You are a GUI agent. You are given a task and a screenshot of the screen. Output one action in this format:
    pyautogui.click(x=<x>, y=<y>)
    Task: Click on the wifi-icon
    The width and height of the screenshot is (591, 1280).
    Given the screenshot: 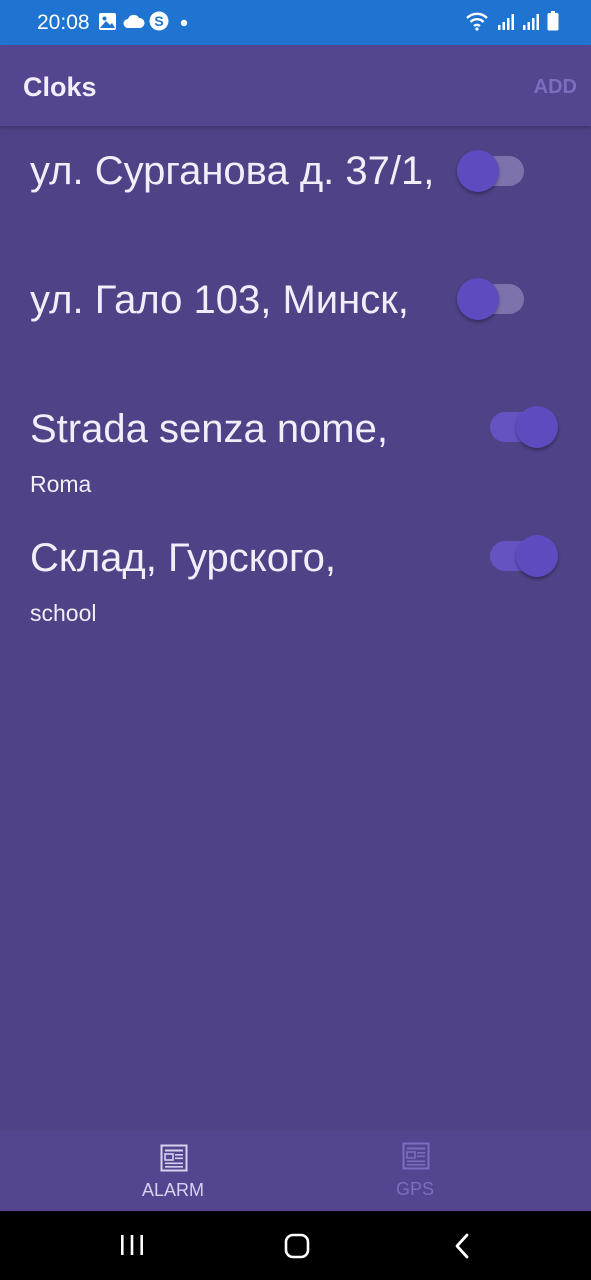 What is the action you would take?
    pyautogui.click(x=477, y=21)
    